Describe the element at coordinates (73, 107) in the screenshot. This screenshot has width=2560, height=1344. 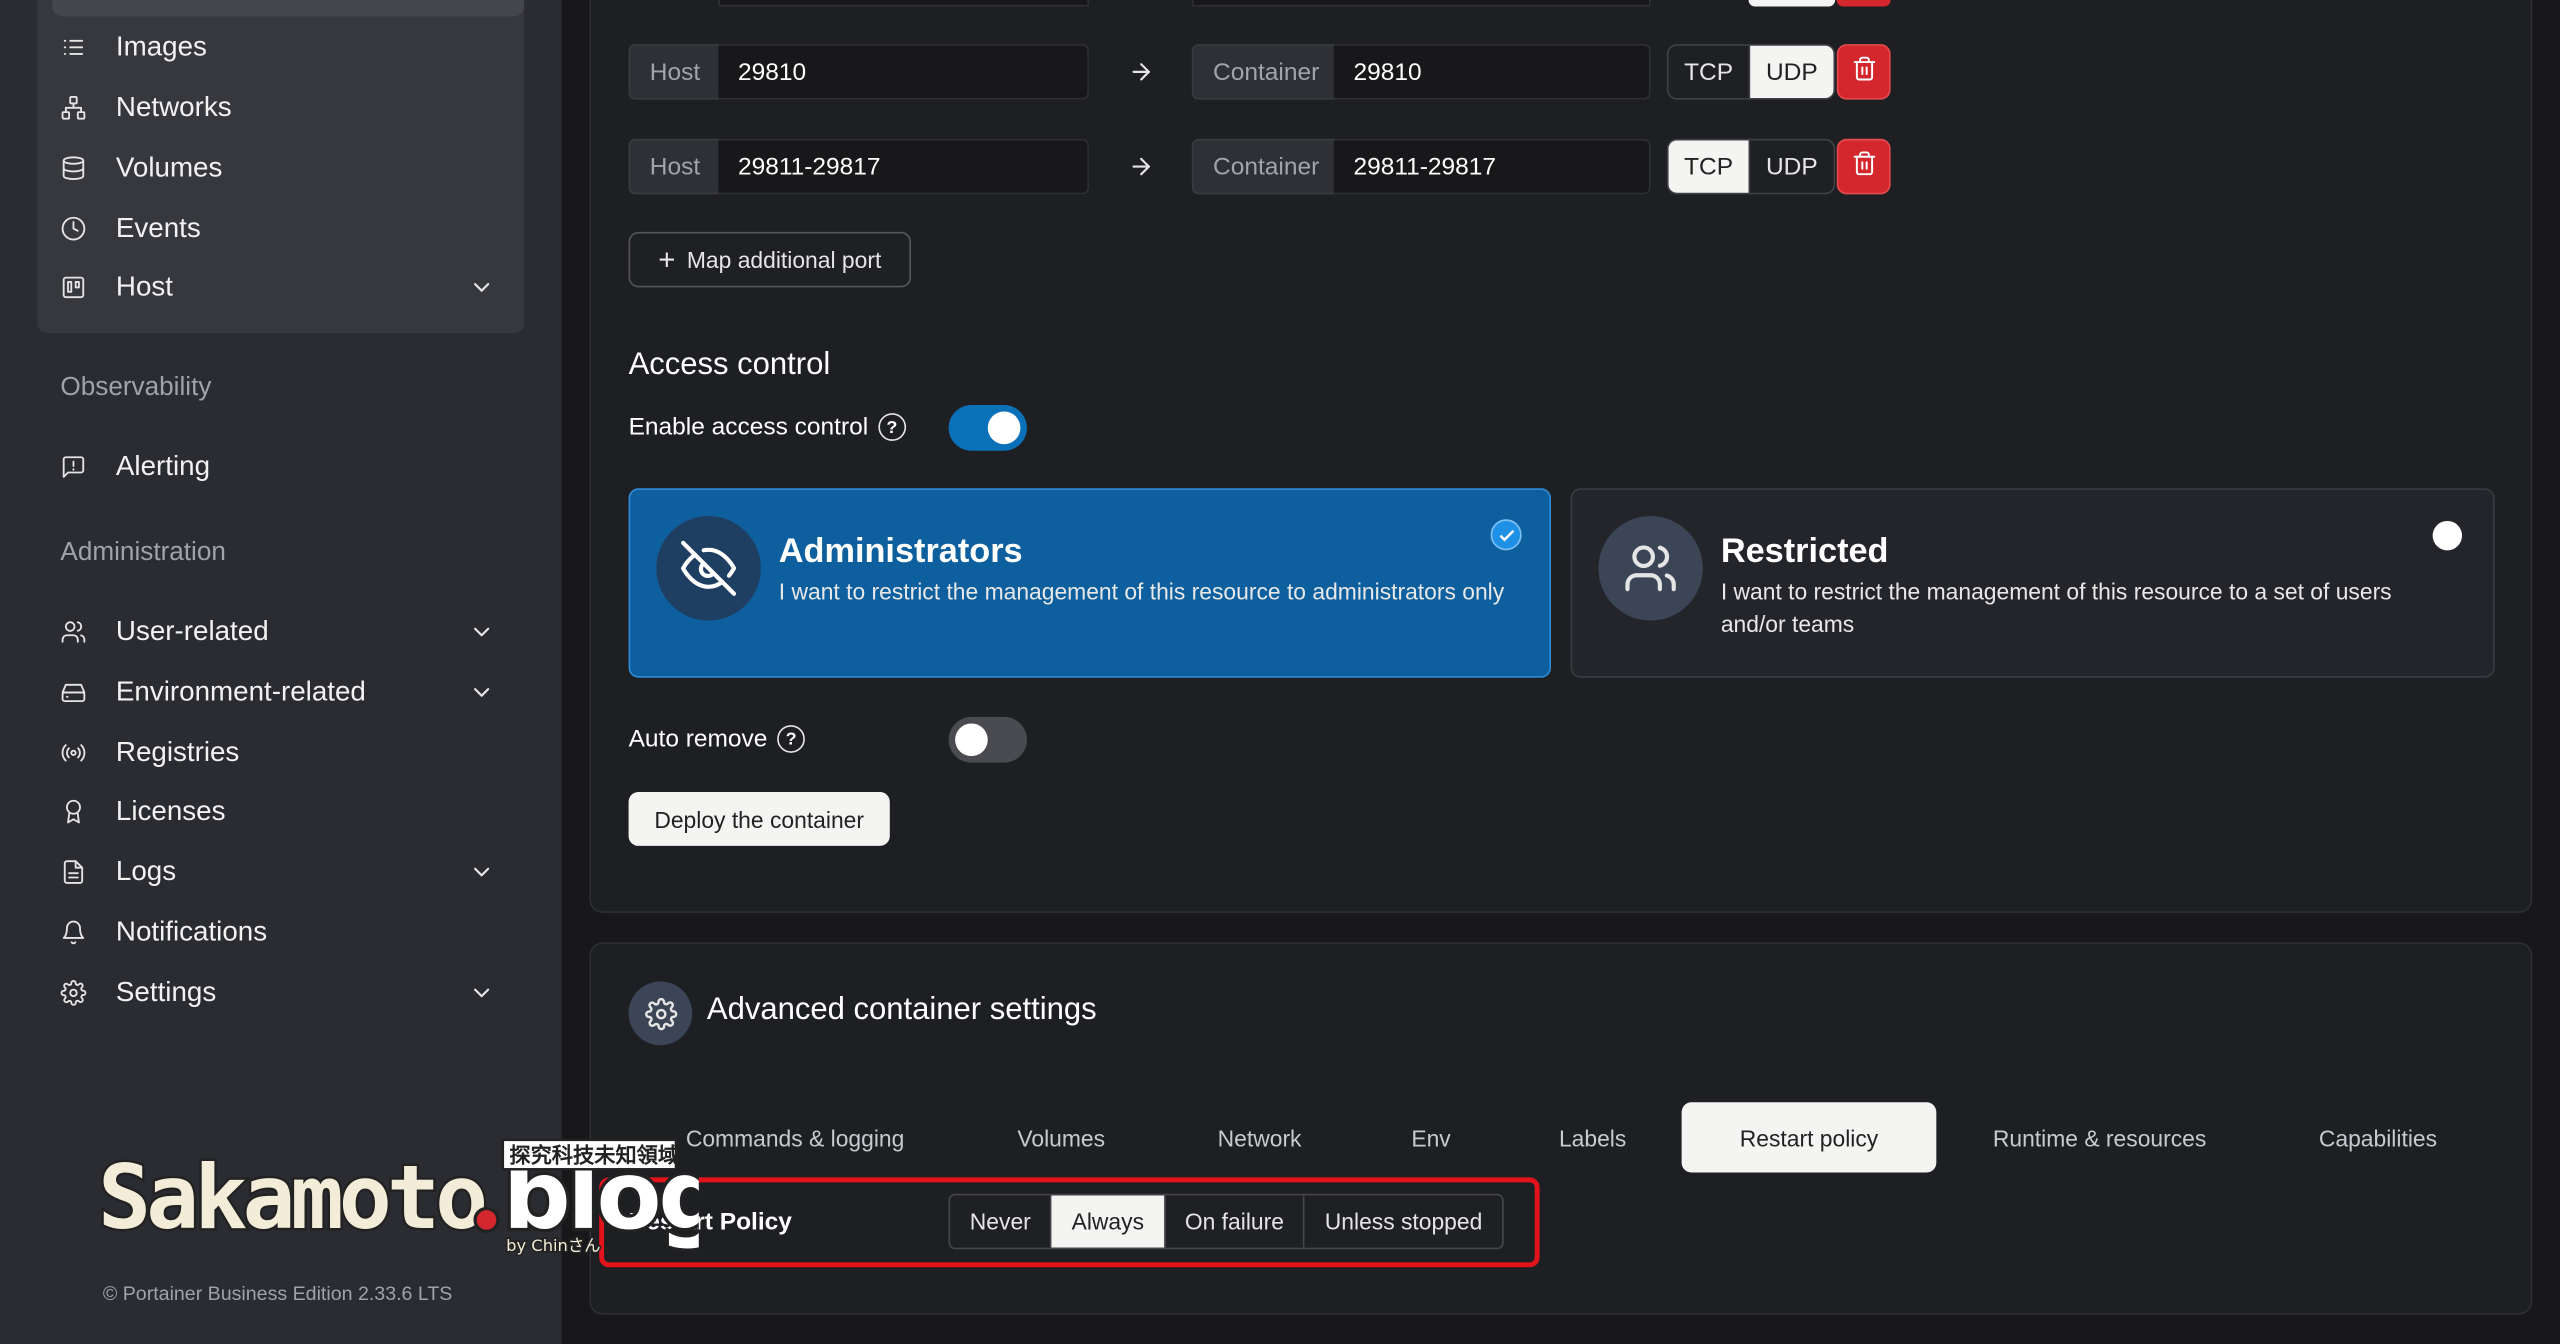
I see `network-icon` at that location.